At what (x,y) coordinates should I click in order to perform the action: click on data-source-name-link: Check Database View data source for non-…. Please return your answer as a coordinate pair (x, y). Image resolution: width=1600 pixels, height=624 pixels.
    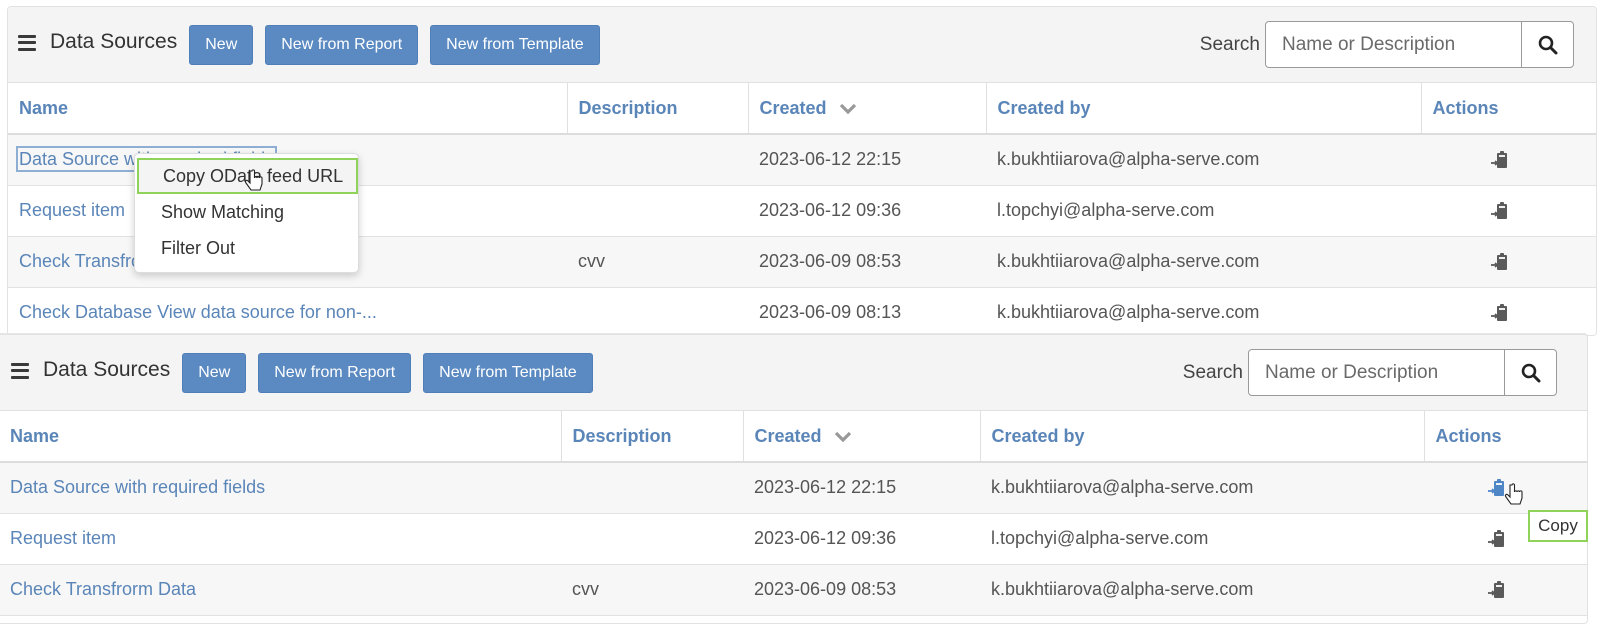
    Looking at the image, I should click on (198, 312).